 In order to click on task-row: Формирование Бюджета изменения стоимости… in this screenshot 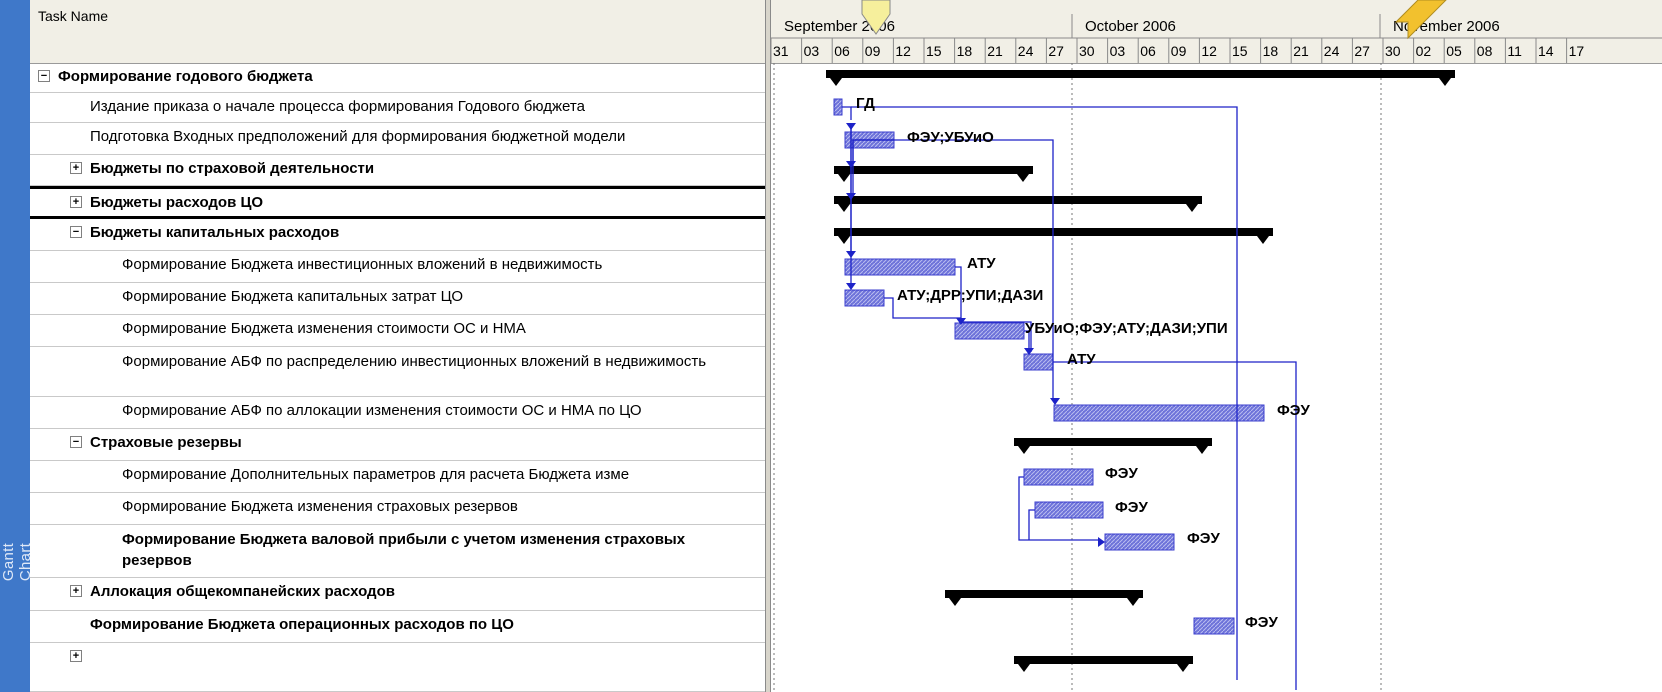, I will do `click(397, 331)`.